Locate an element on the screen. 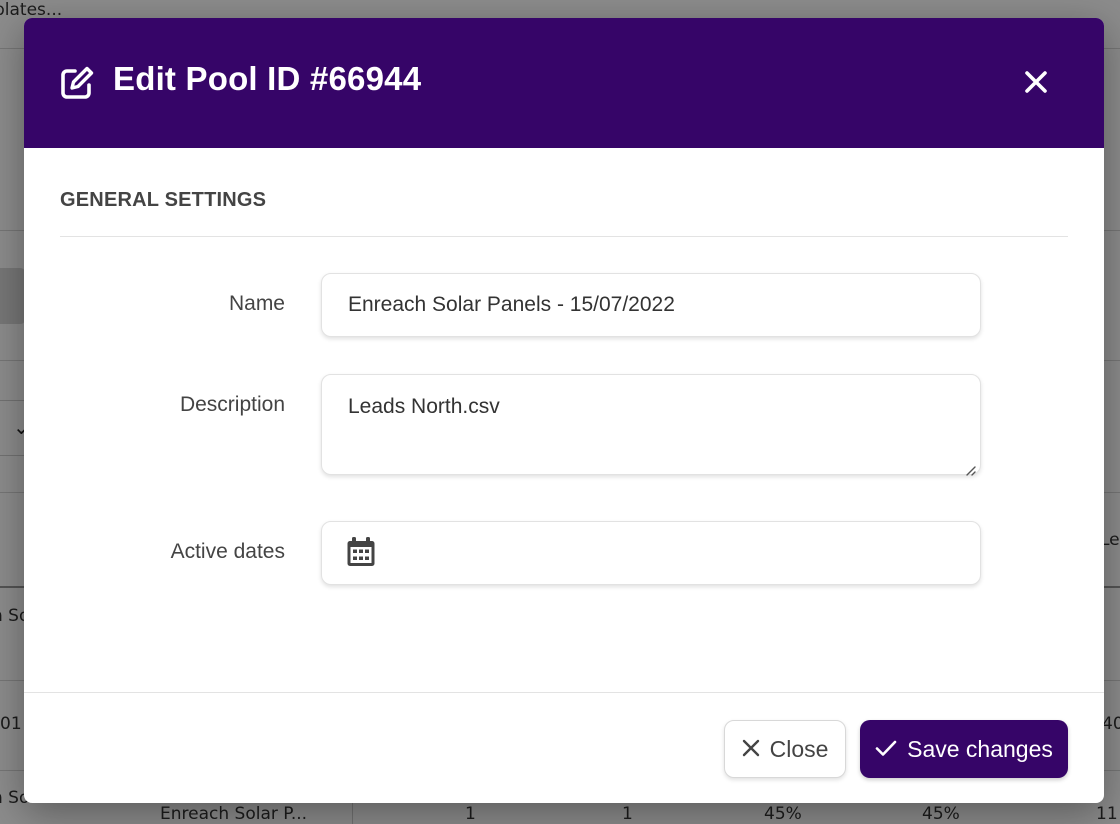  modal-title: Edit Pool ID #66944 is located at coordinates (267, 78).